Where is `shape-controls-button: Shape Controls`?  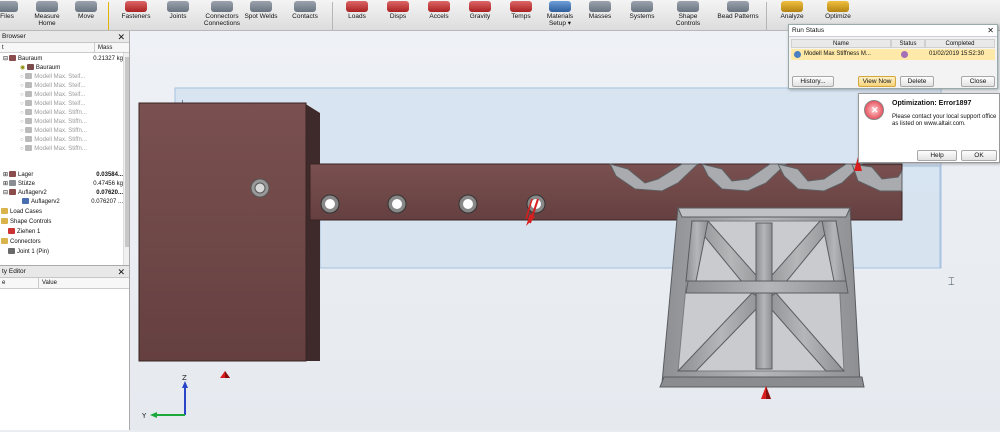
shape-controls-button: Shape Controls is located at coordinates (688, 15).